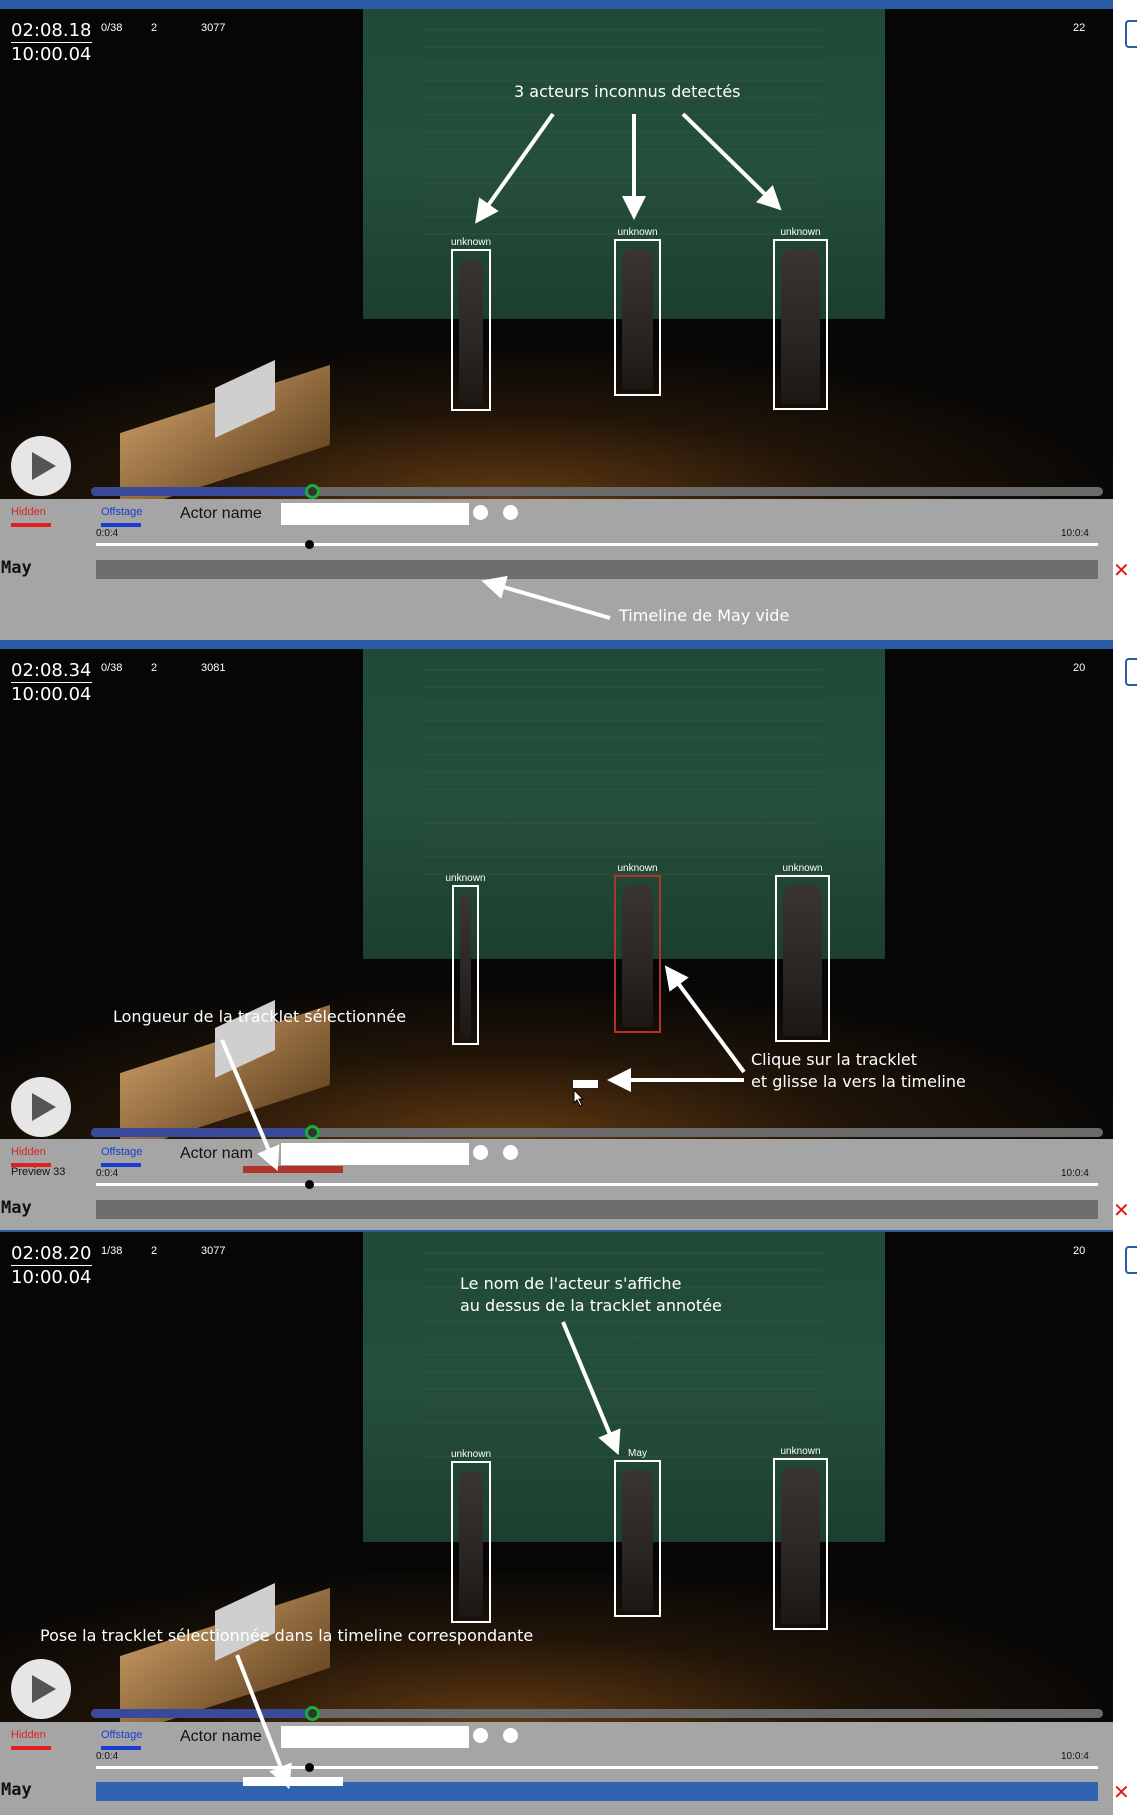 The height and width of the screenshot is (1815, 1137). What do you see at coordinates (571, 1283) in the screenshot?
I see `note-name-line1: Le nom de l'acteur s'affiche` at bounding box center [571, 1283].